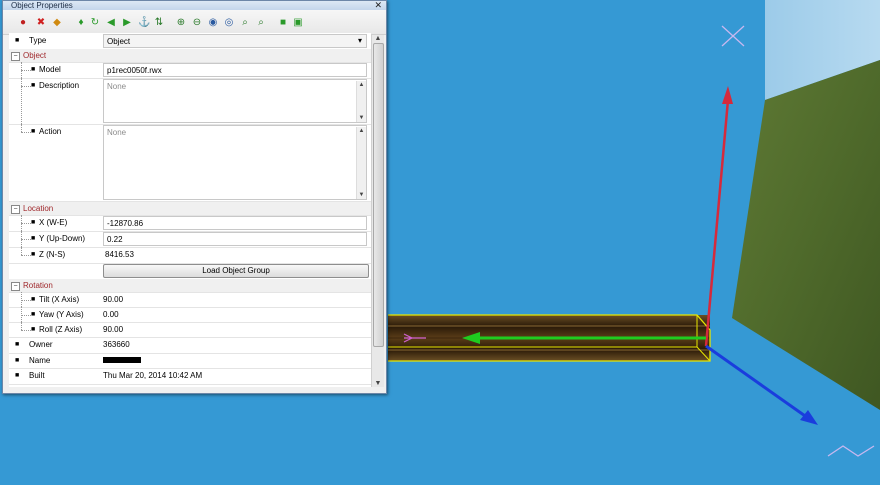  What do you see at coordinates (190, 330) in the screenshot?
I see `roll-row: ■ Roll (Z Axis) 90.00` at bounding box center [190, 330].